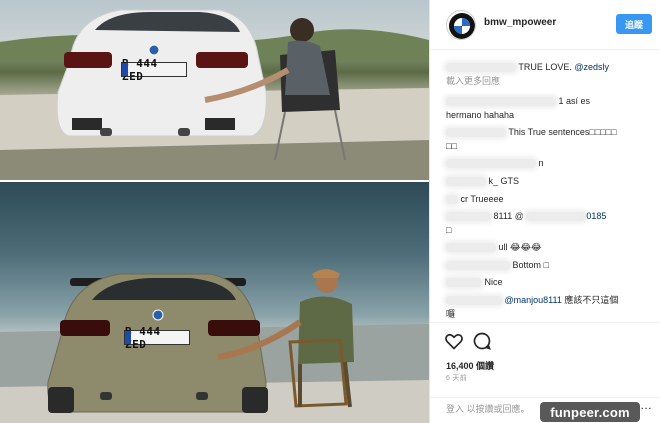  What do you see at coordinates (551, 67) in the screenshot?
I see `list-item: TRUE LOVE. @zedsly` at bounding box center [551, 67].